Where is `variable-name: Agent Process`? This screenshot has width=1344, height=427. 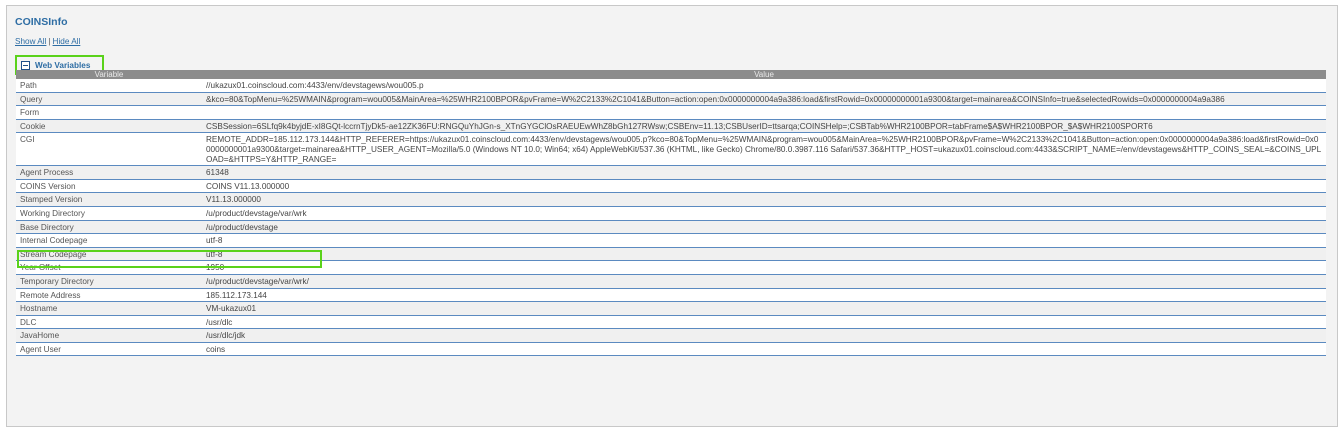 variable-name: Agent Process is located at coordinates (109, 172).